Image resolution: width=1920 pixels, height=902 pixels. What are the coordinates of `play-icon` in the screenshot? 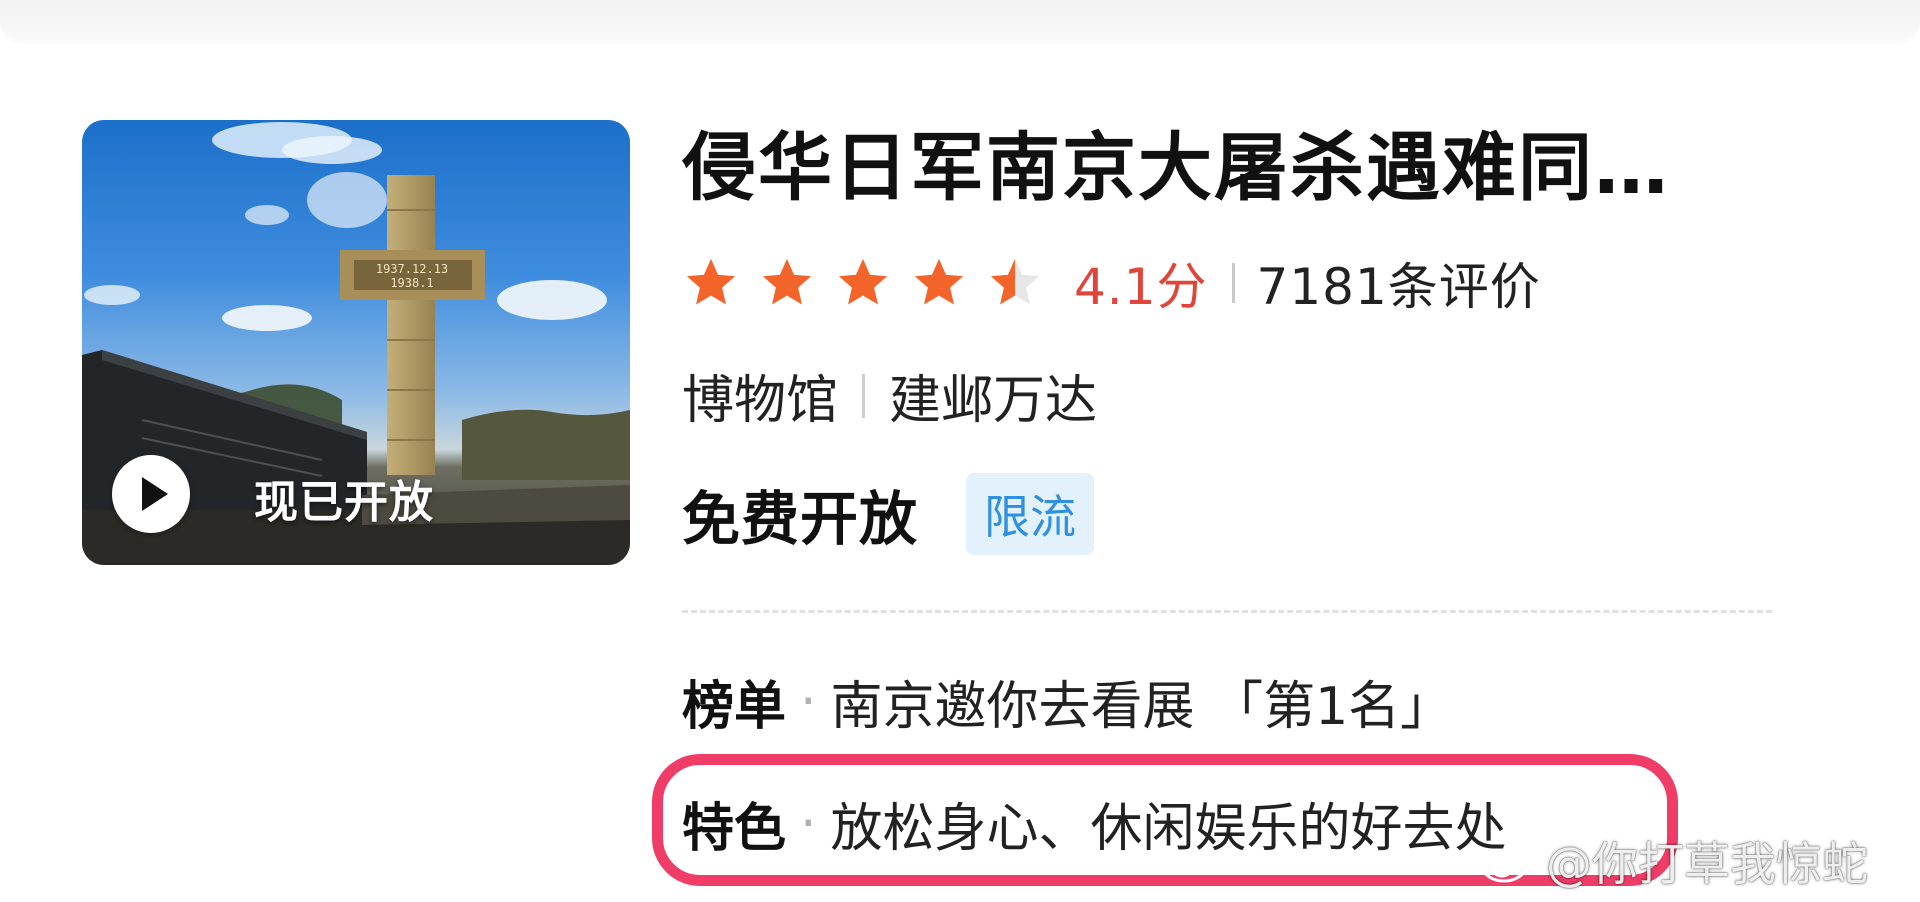 It's located at (155, 494).